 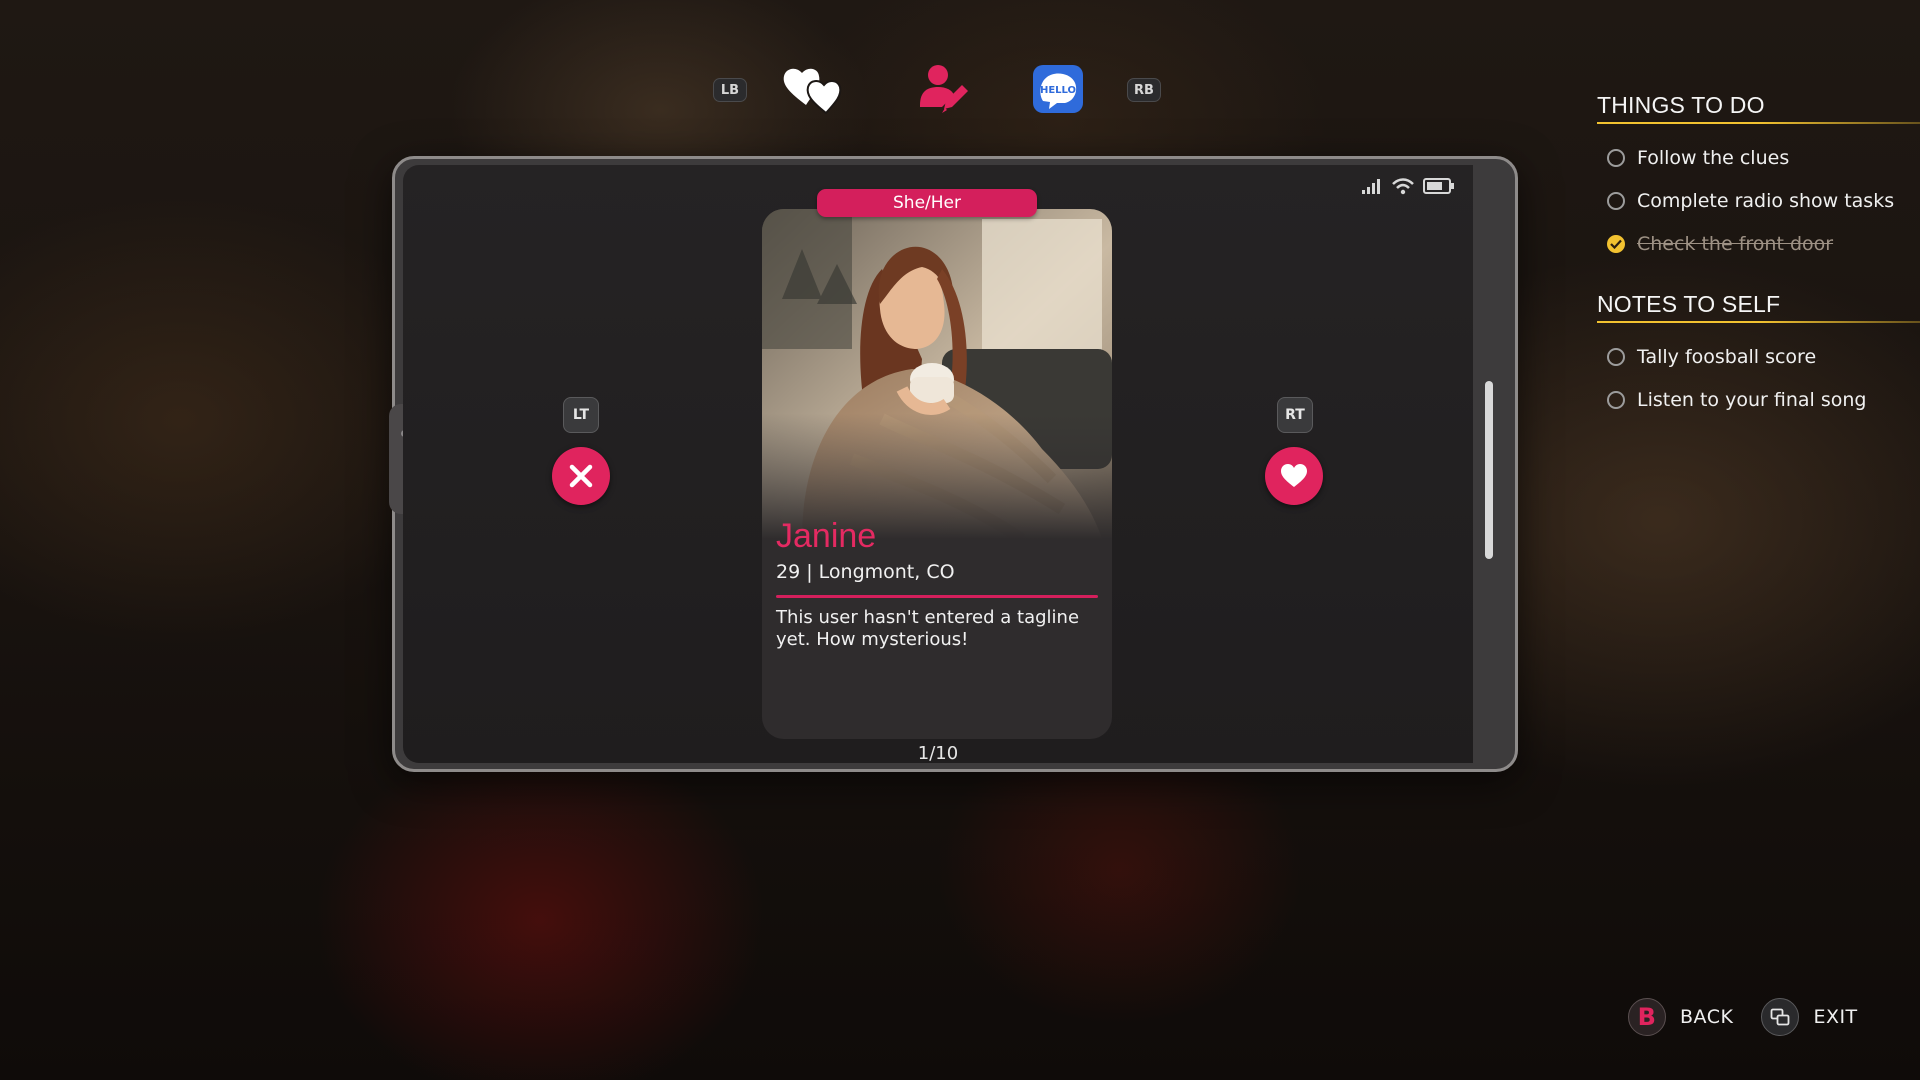 I want to click on phone-scrollbar, so click(x=1489, y=470).